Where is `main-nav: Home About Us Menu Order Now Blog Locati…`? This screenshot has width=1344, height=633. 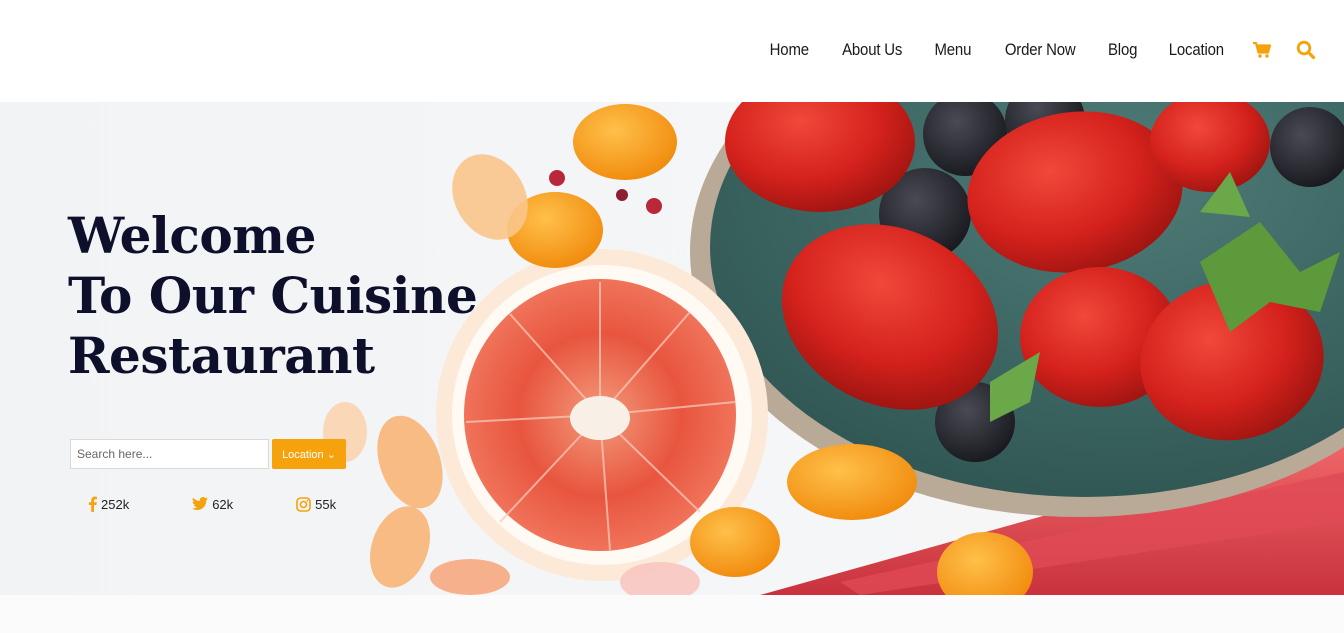 main-nav: Home About Us Menu Order Now Blog Locati… is located at coordinates (1028, 50).